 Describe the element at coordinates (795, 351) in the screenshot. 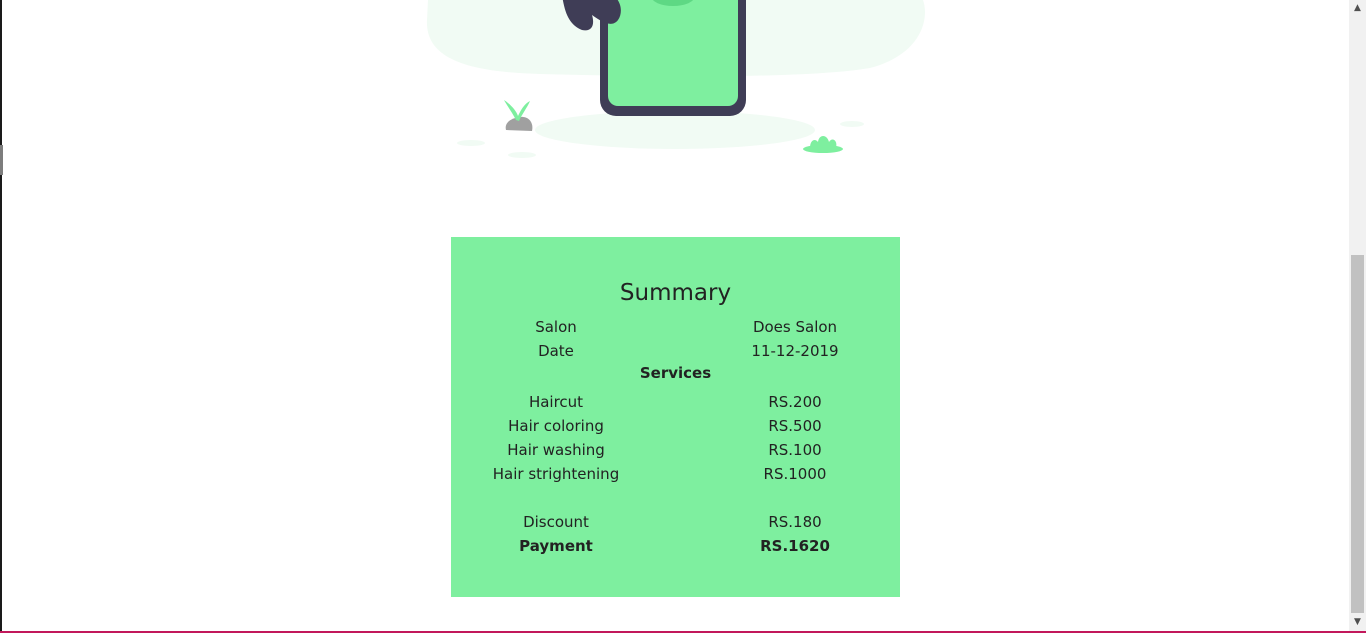

I see `date-value: 11-12-2019` at that location.